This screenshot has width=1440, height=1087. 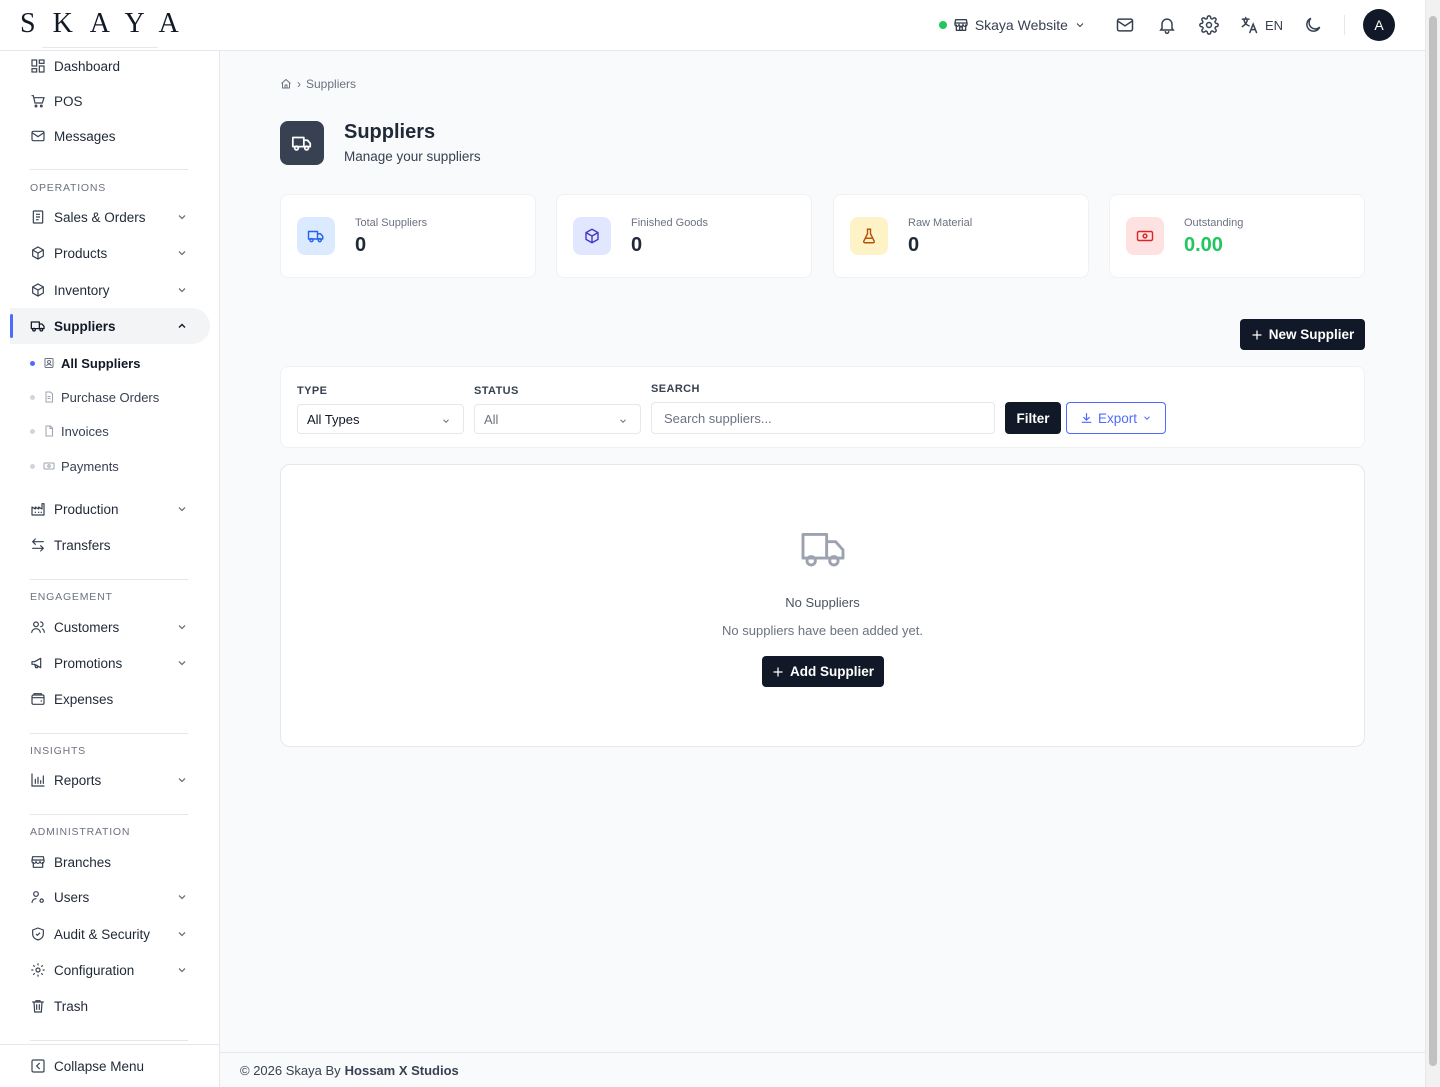 I want to click on site-switcher: Skaya Website, so click(x=1012, y=25).